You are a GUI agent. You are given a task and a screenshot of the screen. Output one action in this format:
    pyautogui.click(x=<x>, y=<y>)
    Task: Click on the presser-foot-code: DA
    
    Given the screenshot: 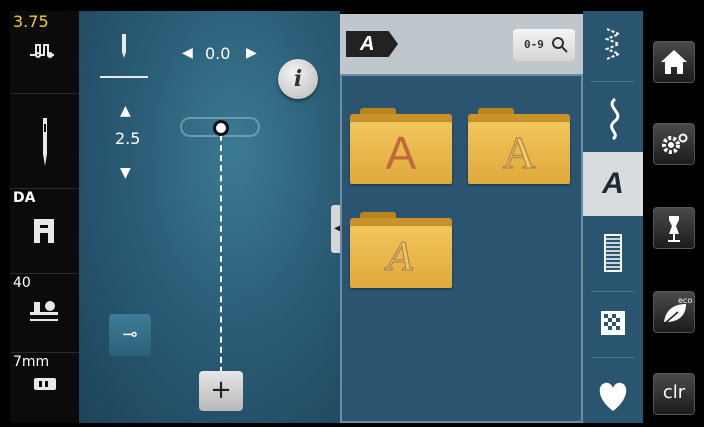 What is the action you would take?
    pyautogui.click(x=24, y=198)
    